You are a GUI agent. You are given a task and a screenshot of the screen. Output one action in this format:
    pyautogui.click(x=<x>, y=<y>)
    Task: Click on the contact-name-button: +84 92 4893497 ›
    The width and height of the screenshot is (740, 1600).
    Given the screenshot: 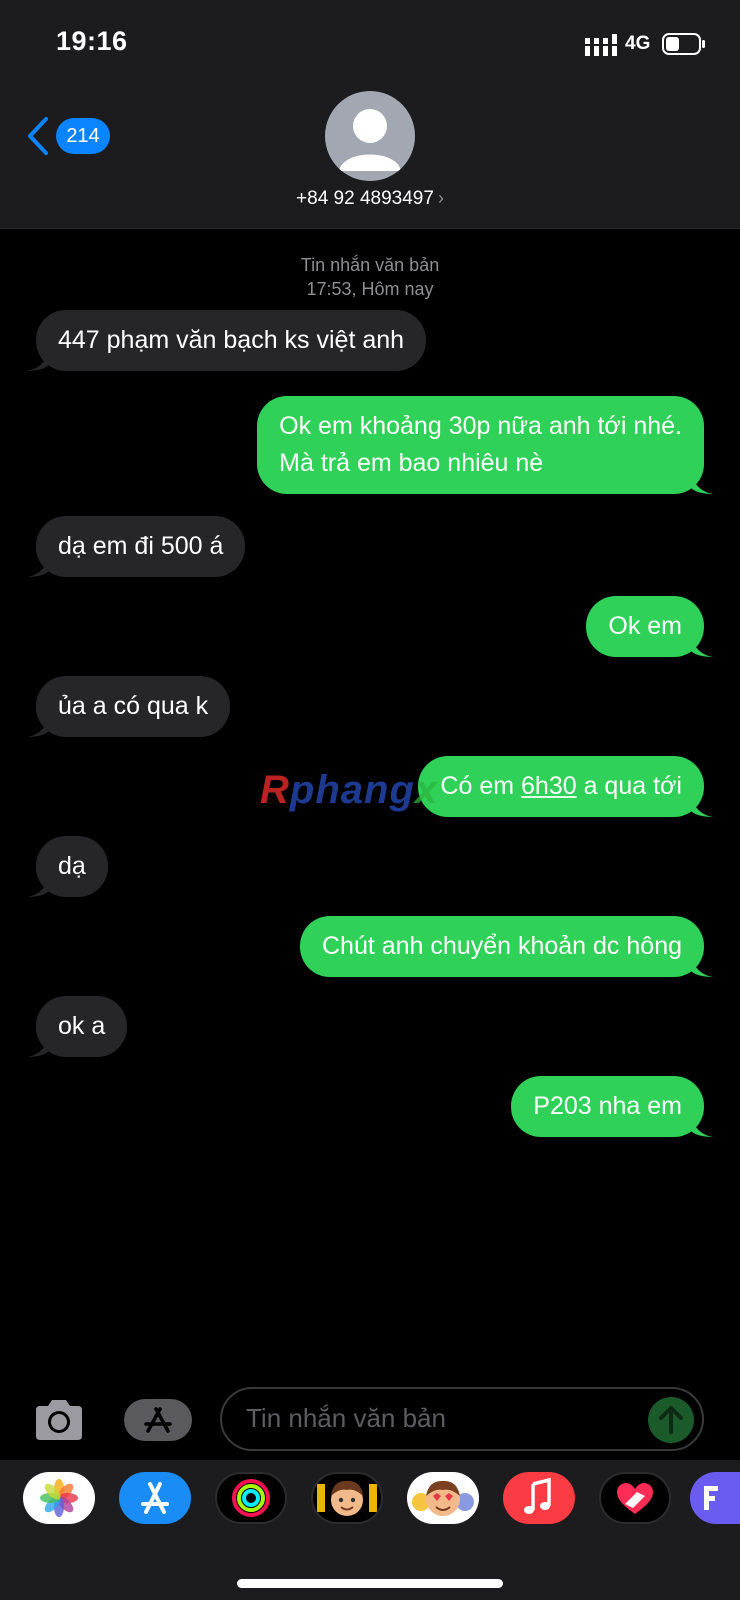 What is the action you would take?
    pyautogui.click(x=370, y=199)
    